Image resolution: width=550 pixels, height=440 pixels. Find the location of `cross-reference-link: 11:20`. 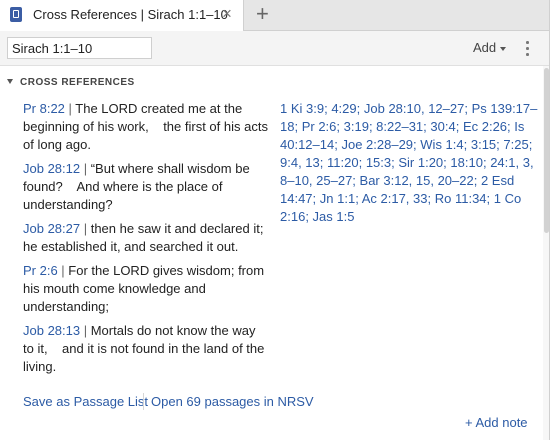

cross-reference-link: 11:20 is located at coordinates (343, 162).